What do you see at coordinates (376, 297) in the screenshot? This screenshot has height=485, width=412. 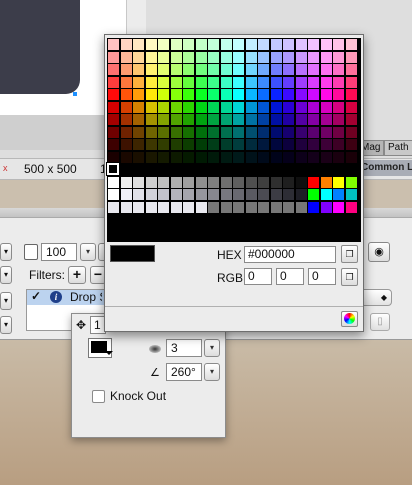 I see `font-dropdown: ◆` at bounding box center [376, 297].